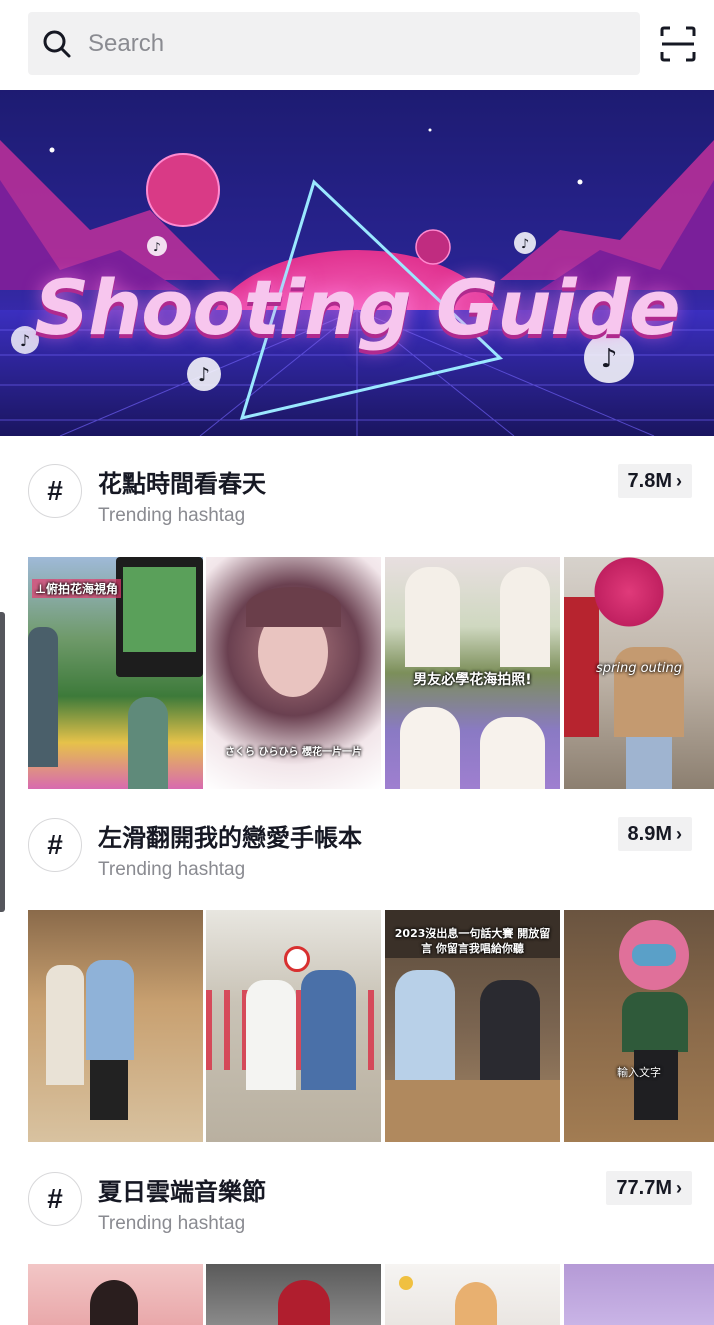 This screenshot has height=1325, width=714. What do you see at coordinates (2, 762) in the screenshot?
I see `edge-scroll-handle` at bounding box center [2, 762].